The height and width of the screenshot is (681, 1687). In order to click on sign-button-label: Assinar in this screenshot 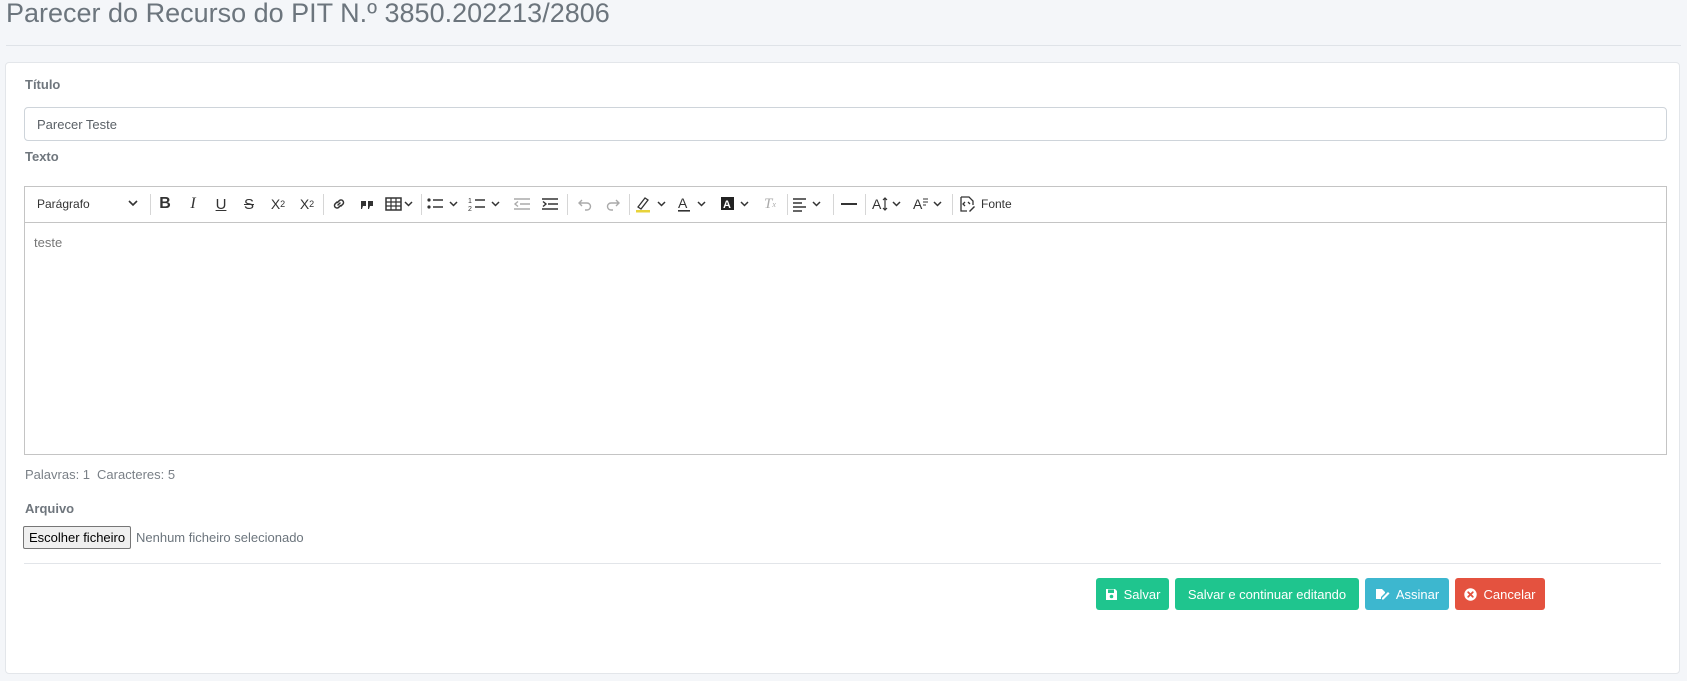, I will do `click(1417, 594)`.